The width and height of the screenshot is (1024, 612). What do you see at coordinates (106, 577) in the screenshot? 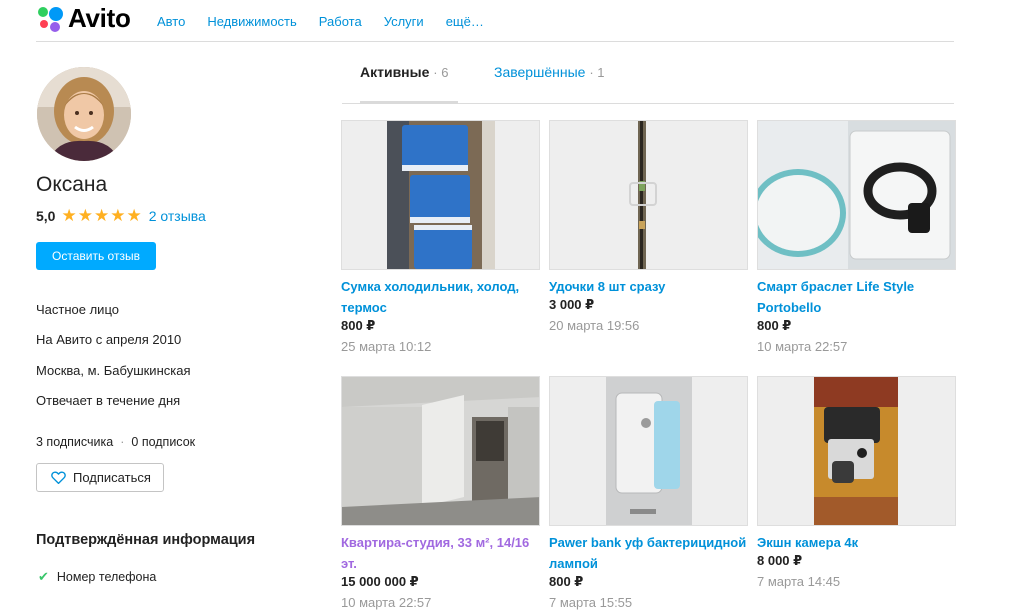
I see `verified-item-label: Номер телефона` at bounding box center [106, 577].